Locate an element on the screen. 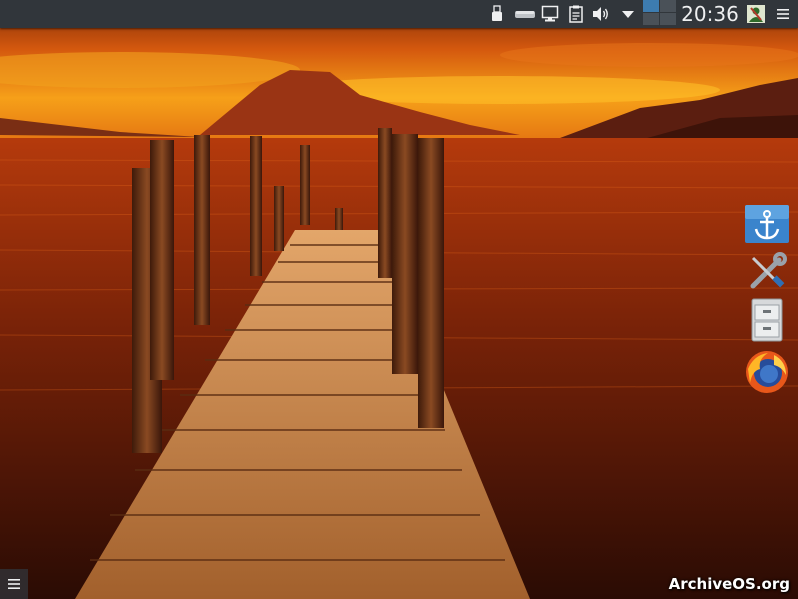 Image resolution: width=798 pixels, height=599 pixels. virtual-desktop-pager is located at coordinates (659, 13).